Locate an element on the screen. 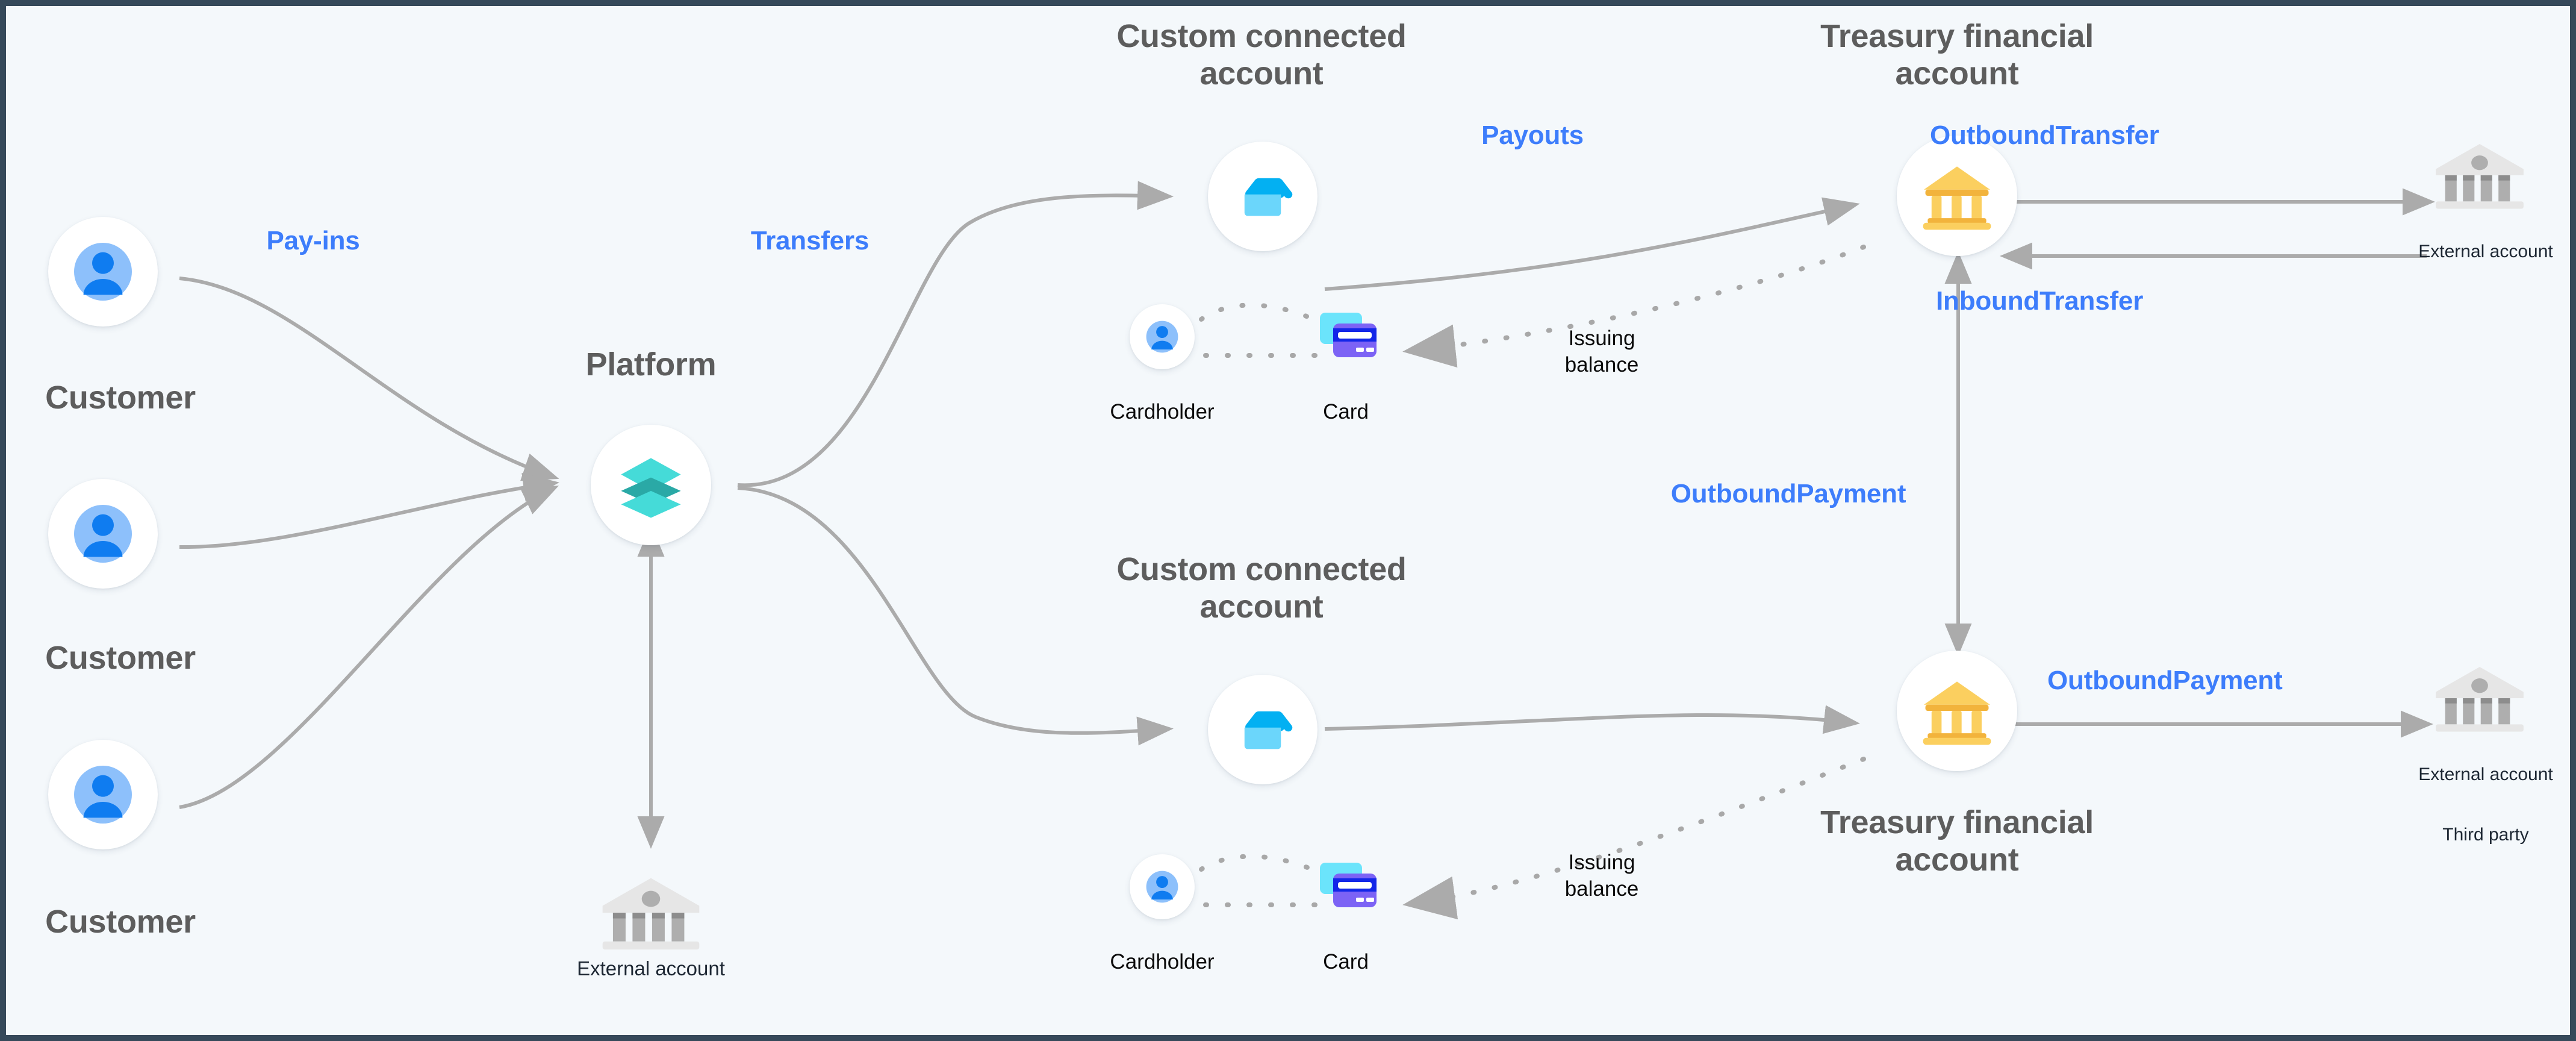 This screenshot has width=2576, height=1041. transfer-edges is located at coordinates (955, 463).